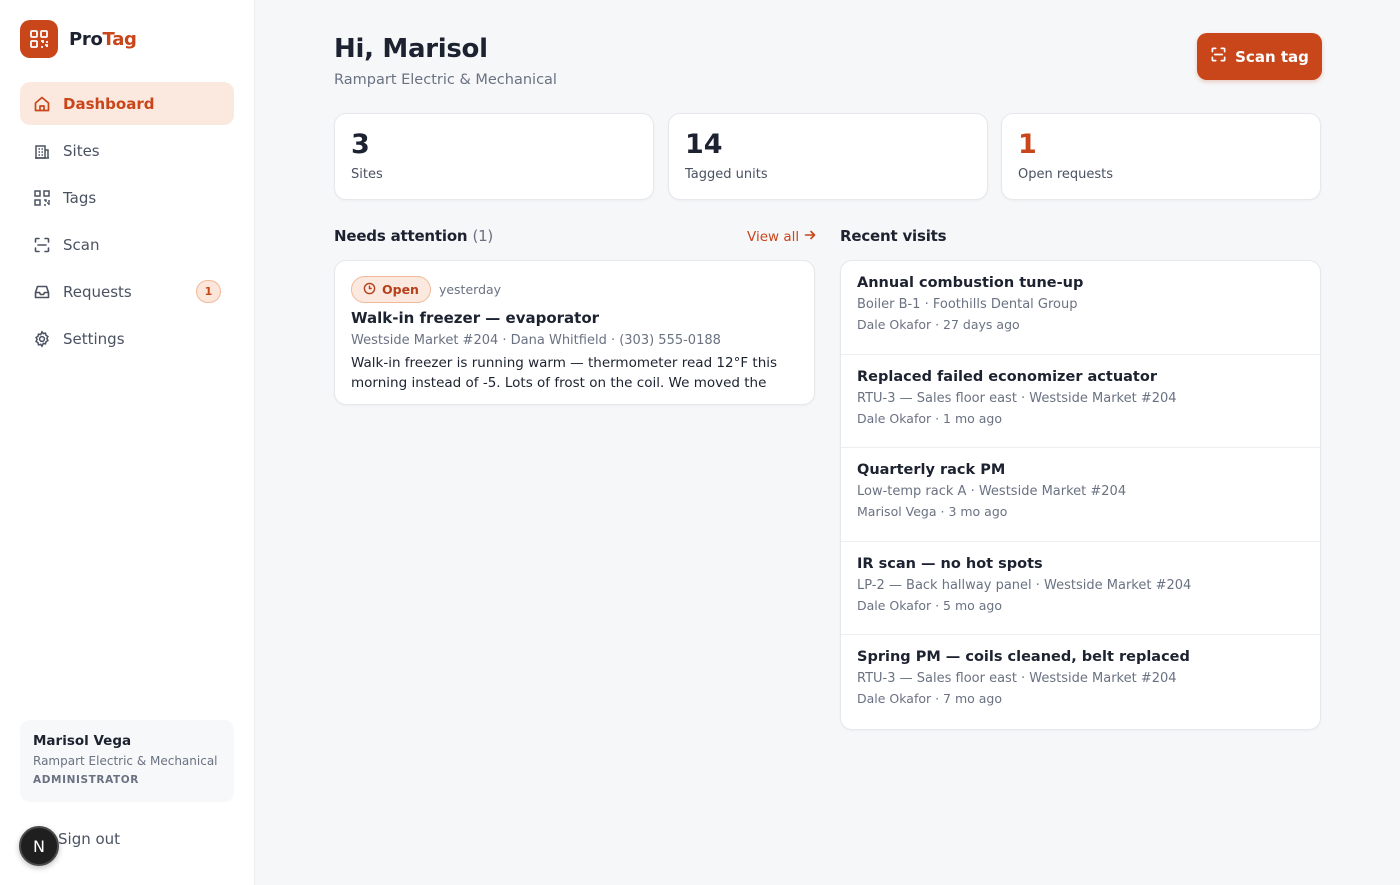 The width and height of the screenshot is (1400, 885). What do you see at coordinates (369, 290) in the screenshot?
I see `clock-icon` at bounding box center [369, 290].